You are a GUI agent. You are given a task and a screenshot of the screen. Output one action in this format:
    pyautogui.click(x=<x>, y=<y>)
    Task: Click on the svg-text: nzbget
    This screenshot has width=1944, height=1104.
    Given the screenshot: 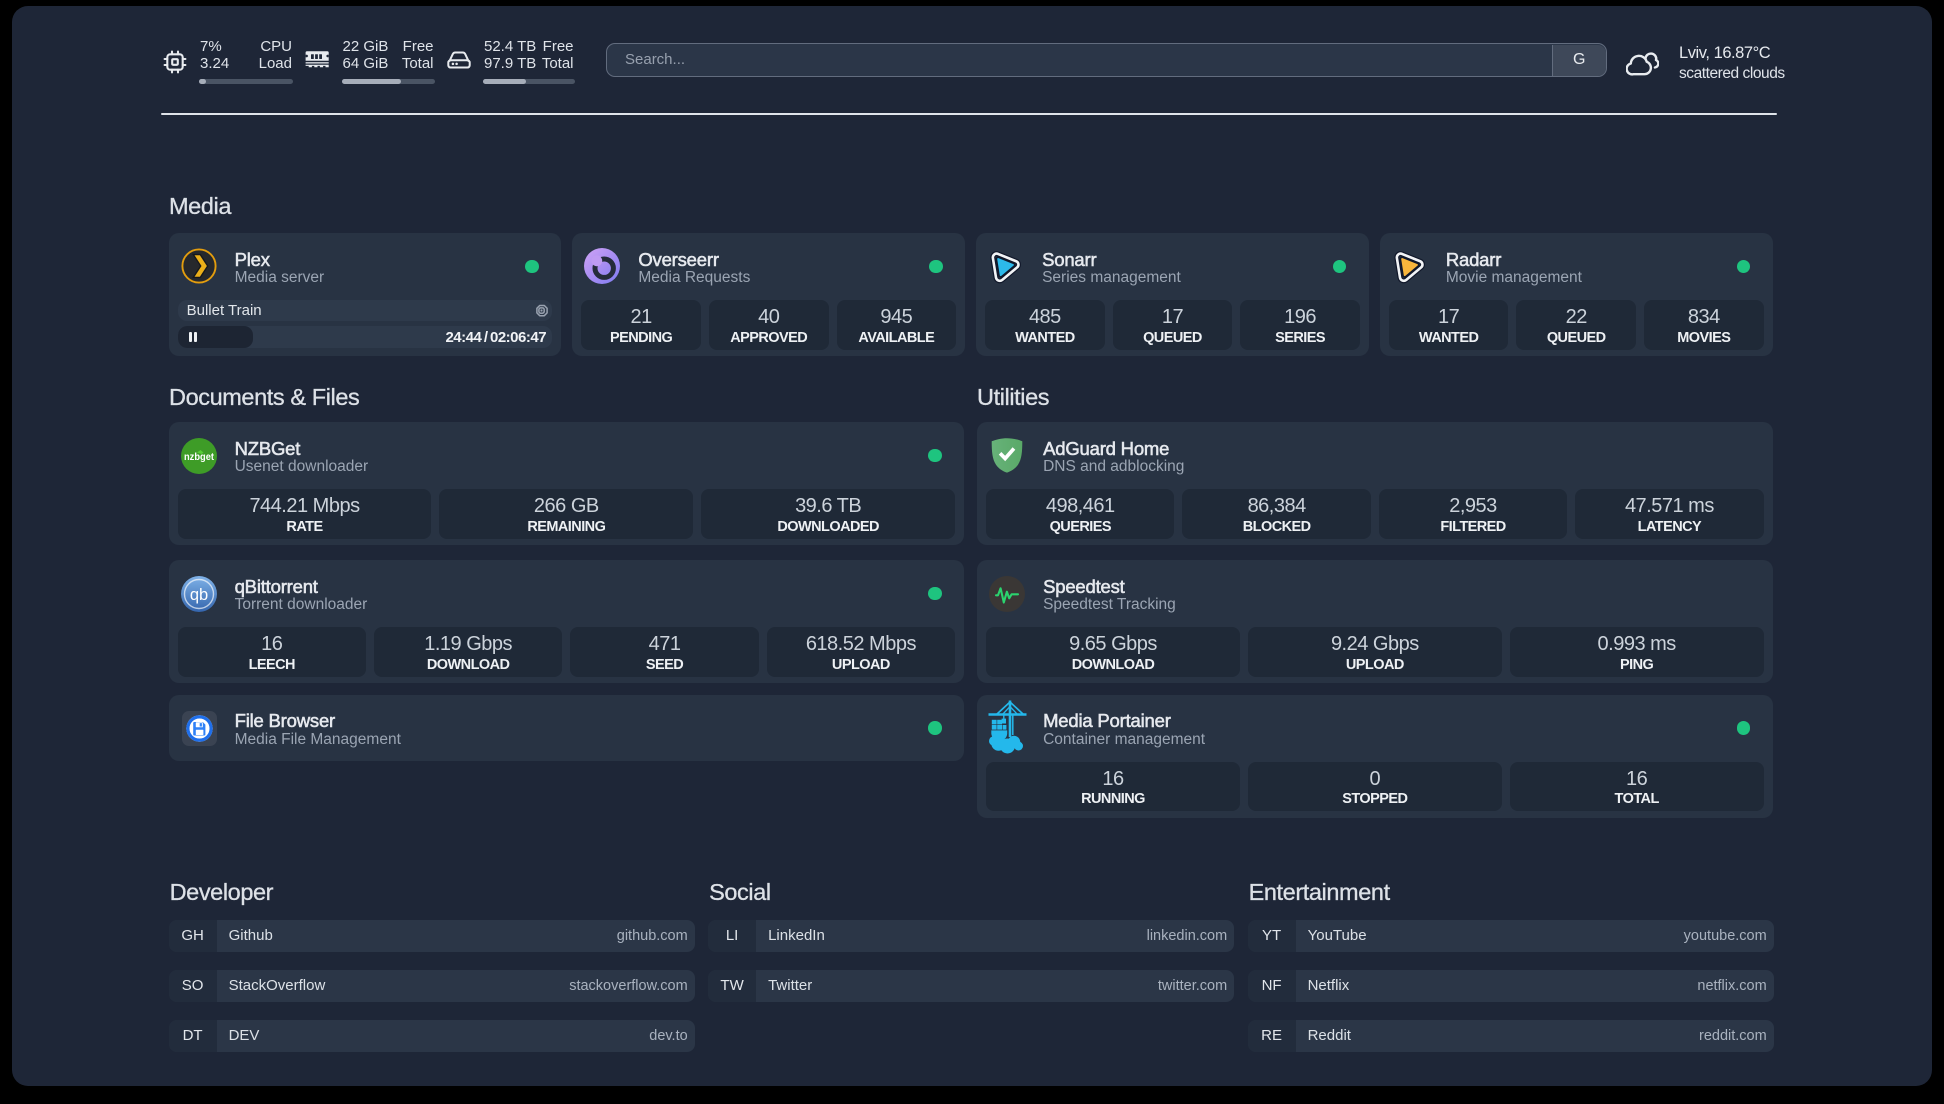 What is the action you would take?
    pyautogui.click(x=199, y=457)
    